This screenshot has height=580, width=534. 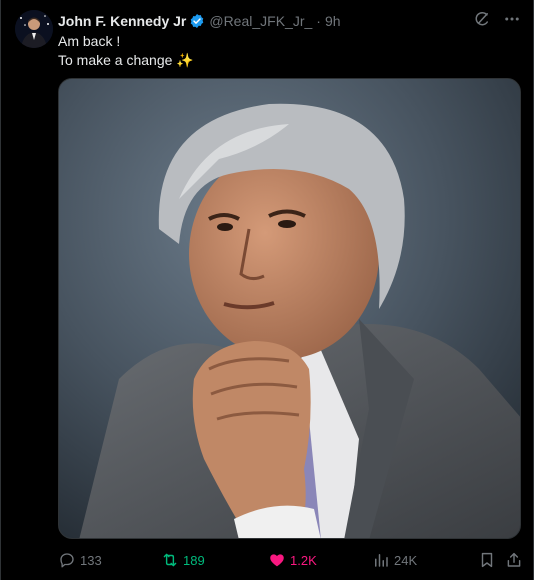 What do you see at coordinates (277, 560) in the screenshot?
I see `heart-filled-icon` at bounding box center [277, 560].